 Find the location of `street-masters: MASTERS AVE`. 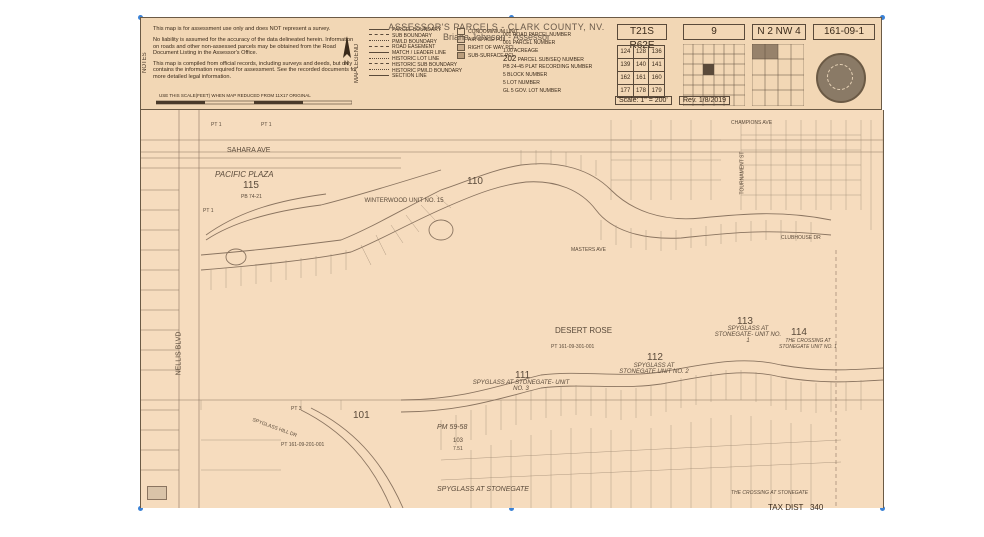

street-masters: MASTERS AVE is located at coordinates (588, 250).